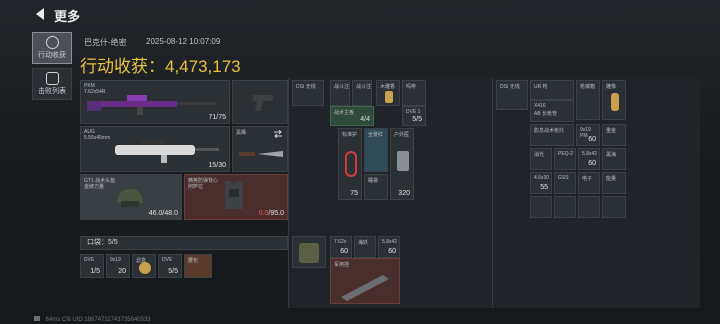  What do you see at coordinates (373, 181) in the screenshot?
I see `chest-item-name: 睡袋` at bounding box center [373, 181].